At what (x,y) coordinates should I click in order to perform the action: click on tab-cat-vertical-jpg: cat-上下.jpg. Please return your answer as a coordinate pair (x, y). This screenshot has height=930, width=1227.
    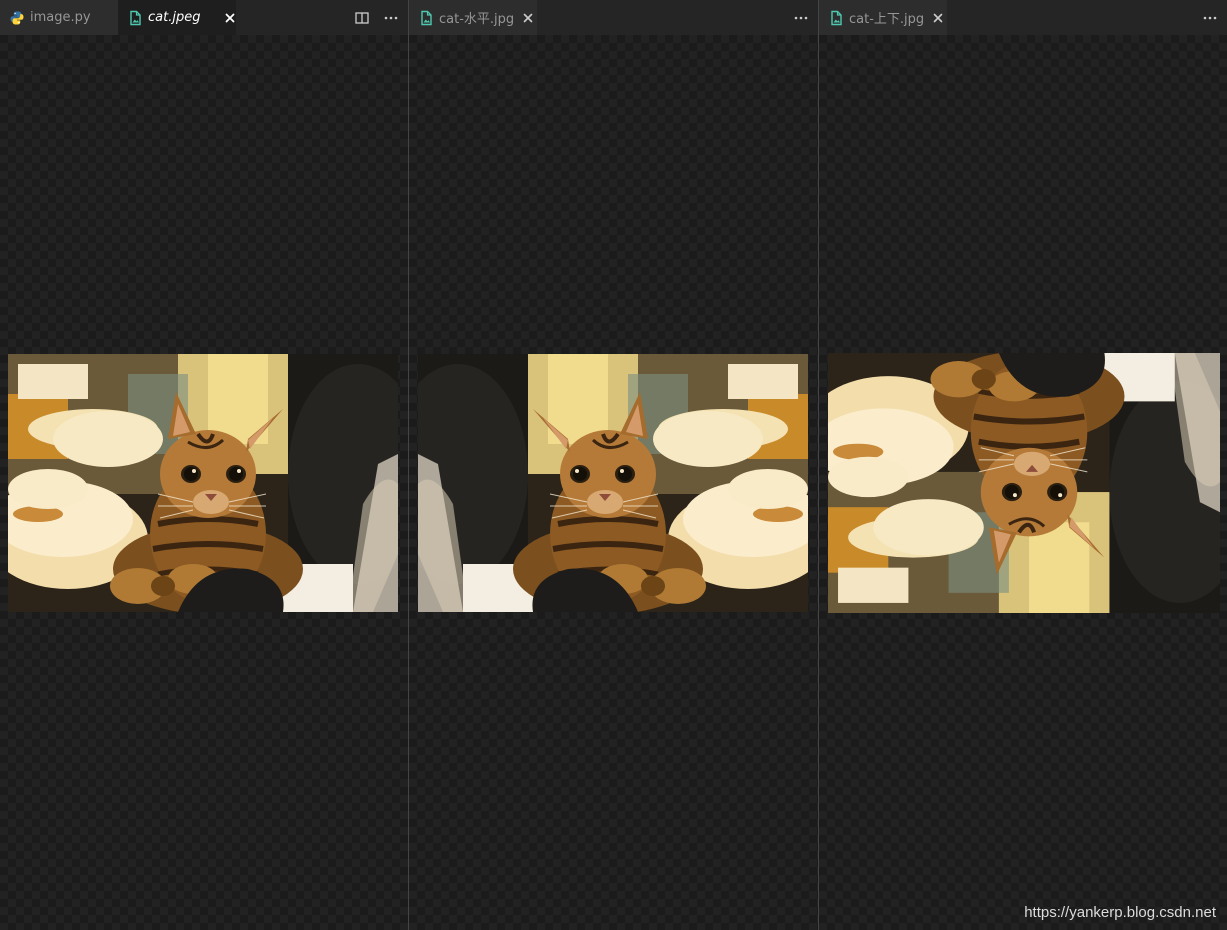
    Looking at the image, I should click on (883, 17).